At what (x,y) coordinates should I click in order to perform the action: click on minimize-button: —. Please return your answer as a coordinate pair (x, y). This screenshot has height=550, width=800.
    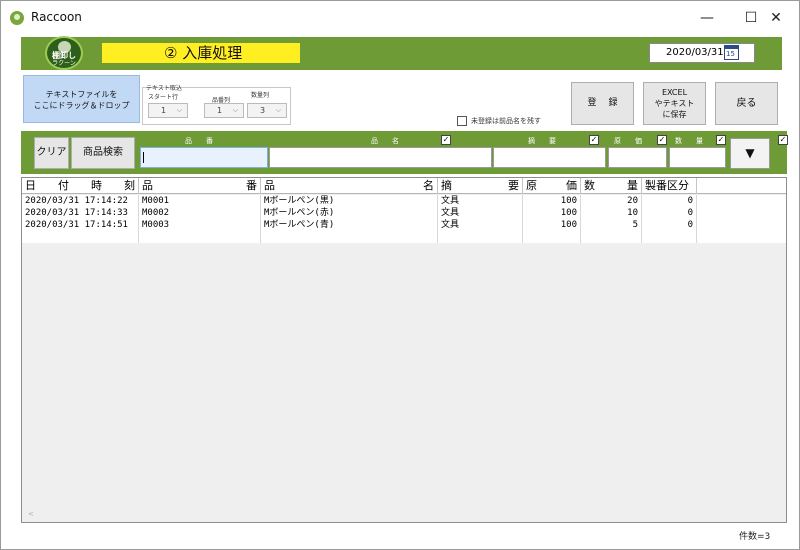
    Looking at the image, I should click on (707, 18).